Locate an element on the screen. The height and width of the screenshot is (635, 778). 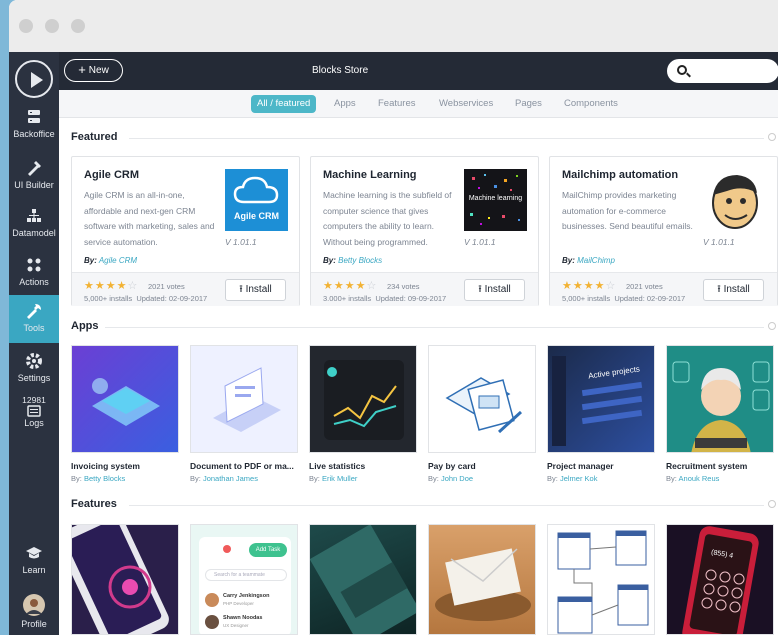
sidebar-item-settings: Settings is located at coordinates (34, 372).